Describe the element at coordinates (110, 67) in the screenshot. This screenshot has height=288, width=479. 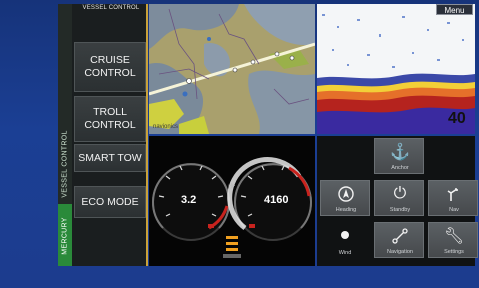
I see `cruise-control-button: CRUISE CONTROL` at that location.